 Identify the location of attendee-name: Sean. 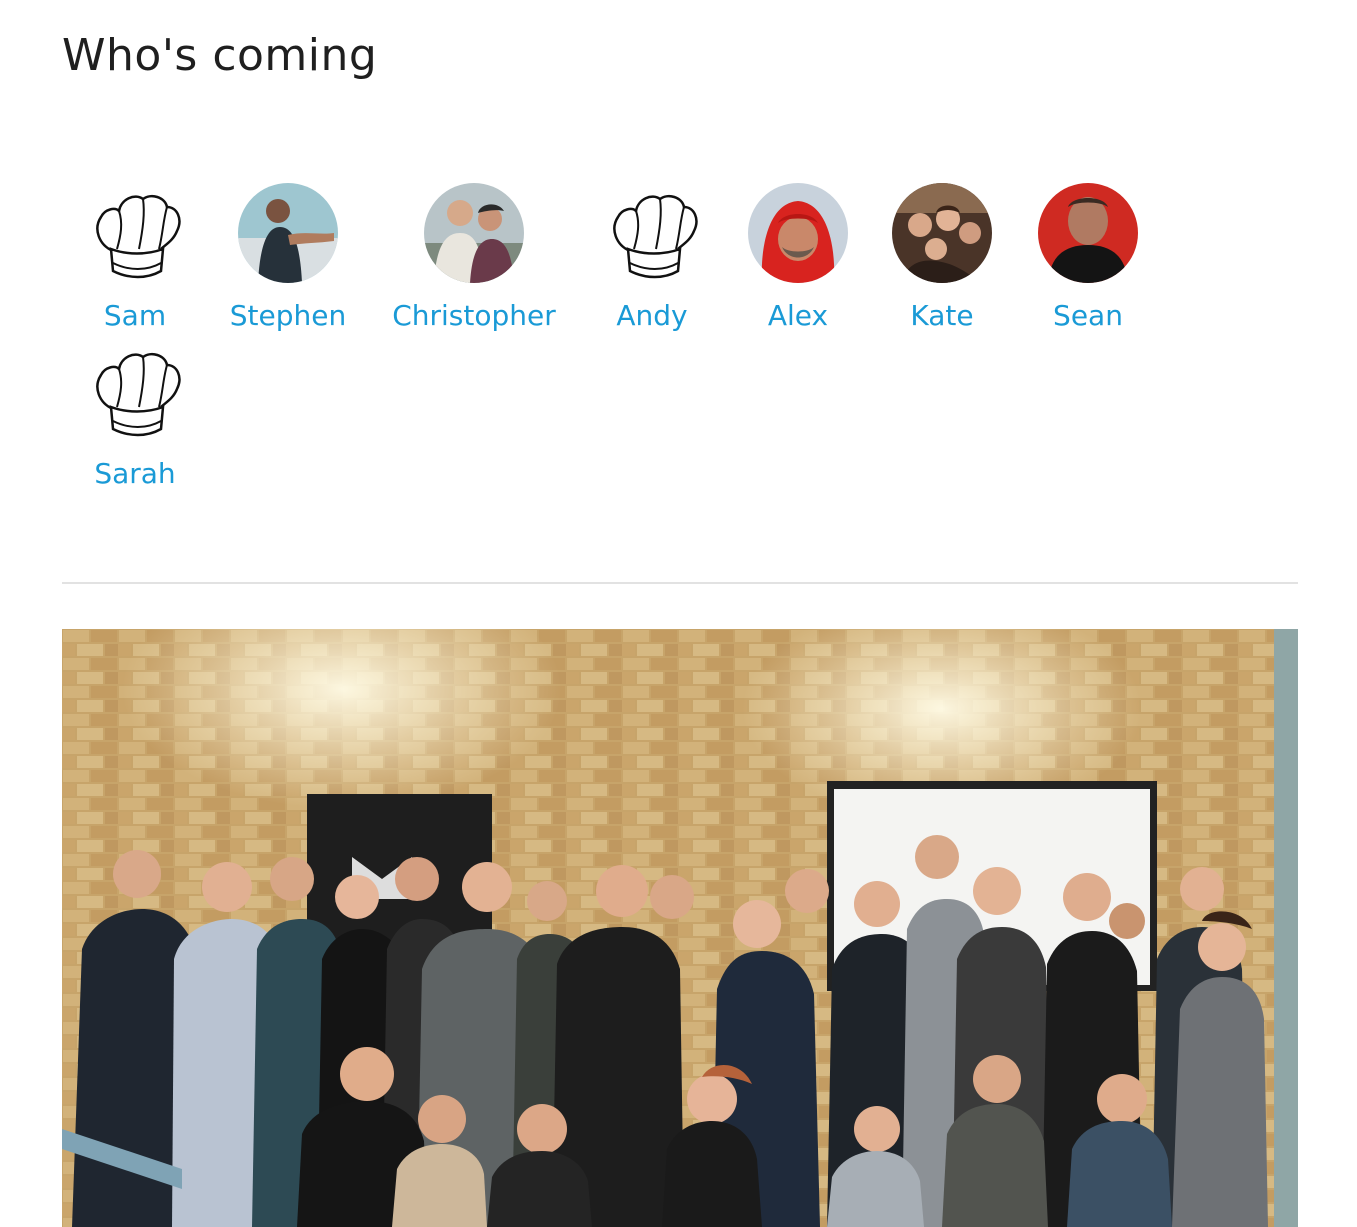
(1088, 315).